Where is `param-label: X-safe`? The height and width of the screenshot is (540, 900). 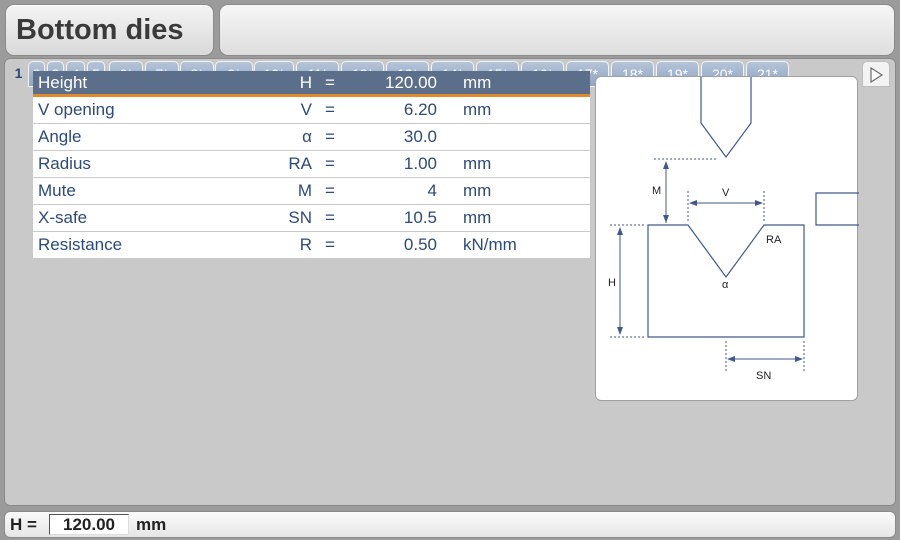
param-label: X-safe is located at coordinates (63, 217).